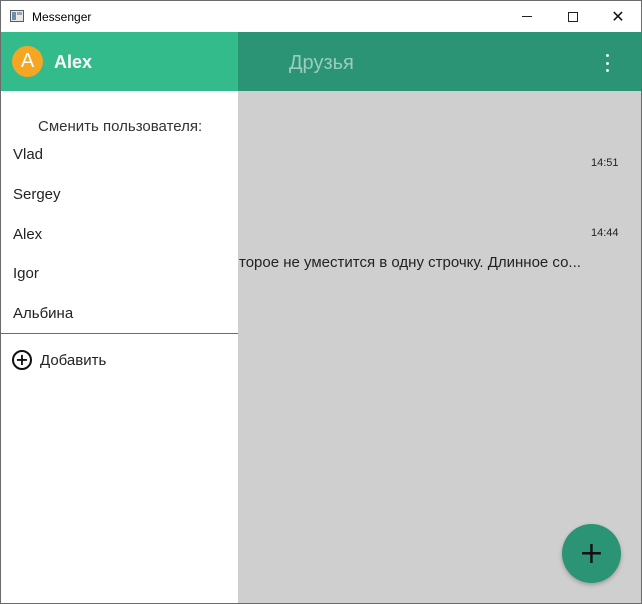 This screenshot has width=642, height=604. Describe the element at coordinates (321, 16) in the screenshot. I see `title-bar: Messenger ✕` at that location.